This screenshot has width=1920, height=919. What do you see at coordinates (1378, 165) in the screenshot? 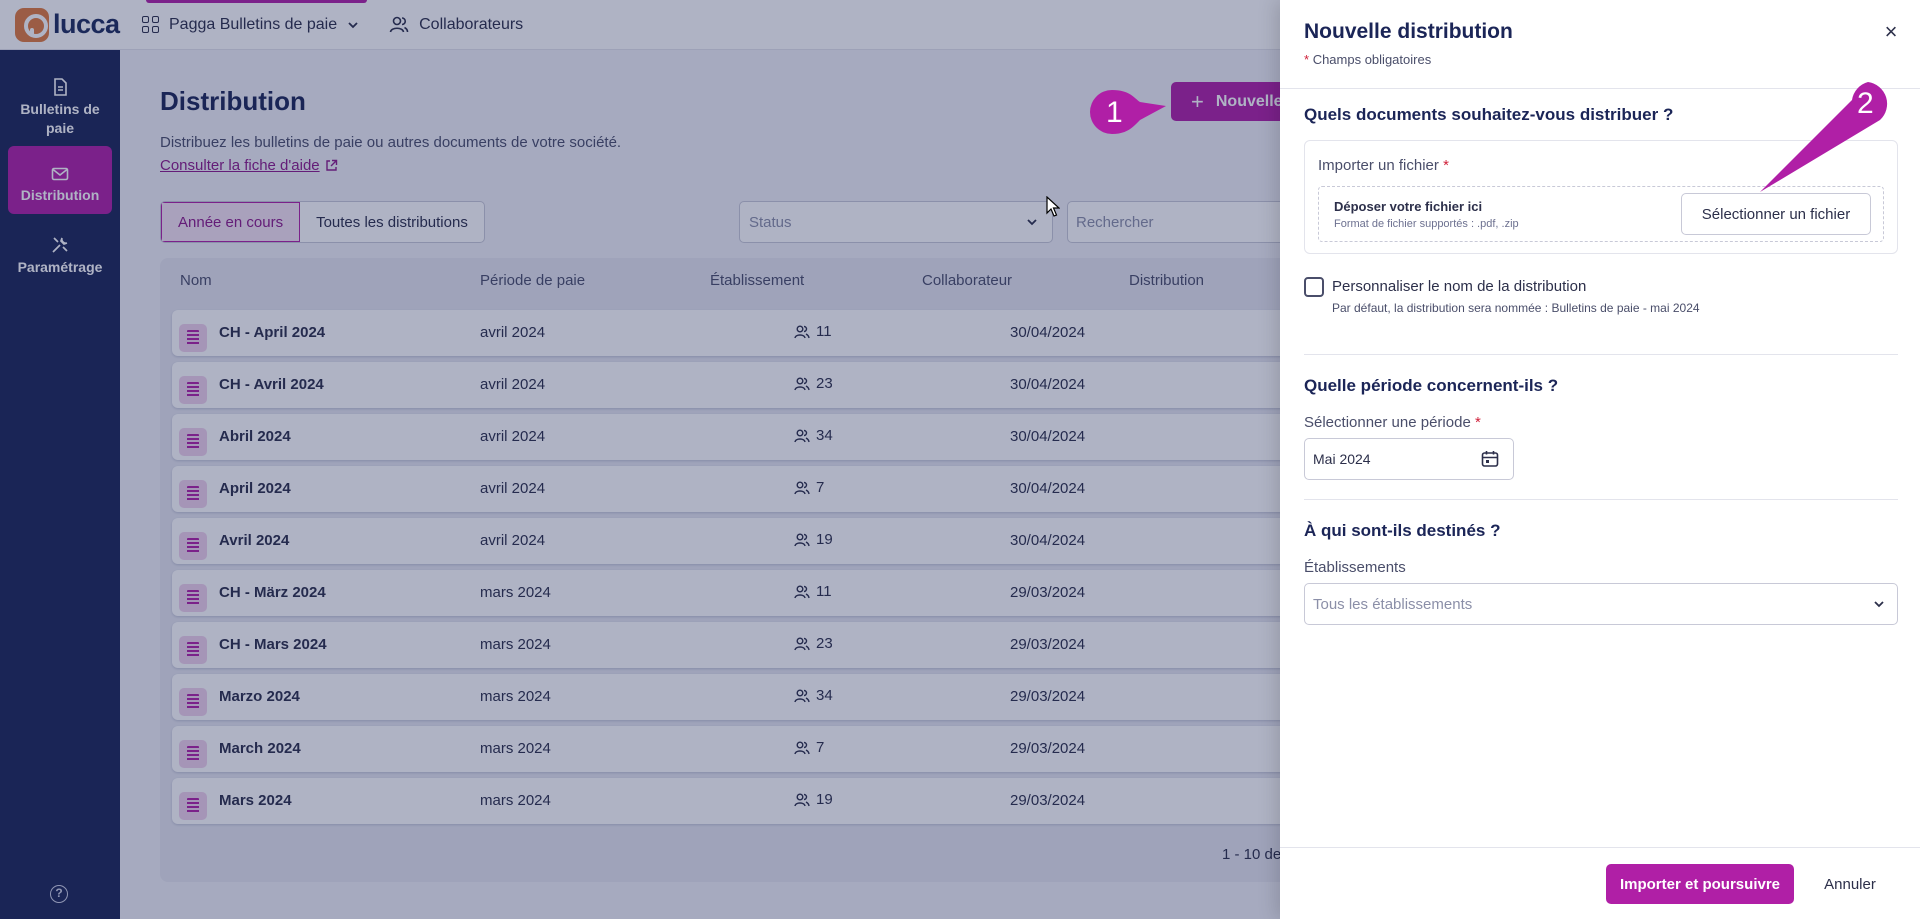
I see `upload-label-text: Importer un fichier` at bounding box center [1378, 165].